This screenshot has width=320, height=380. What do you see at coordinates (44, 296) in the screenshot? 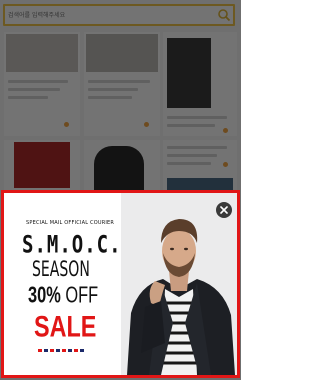
I see `discount-percent: 30%` at bounding box center [44, 296].